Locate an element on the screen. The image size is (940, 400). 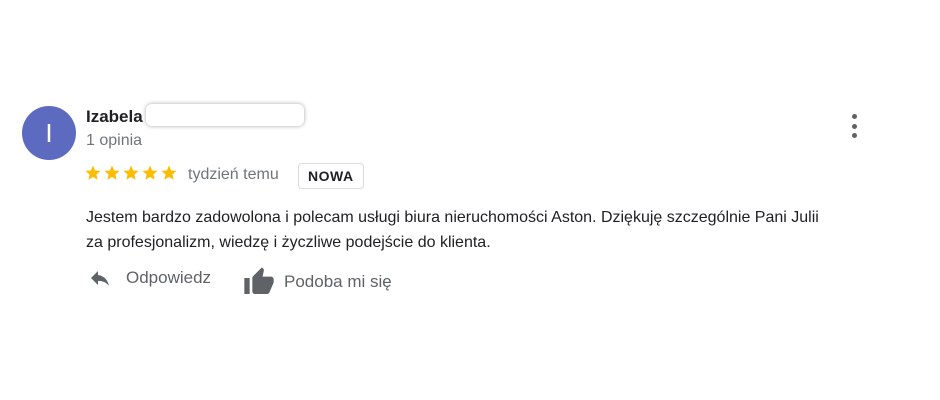
more-options-button is located at coordinates (854, 126).